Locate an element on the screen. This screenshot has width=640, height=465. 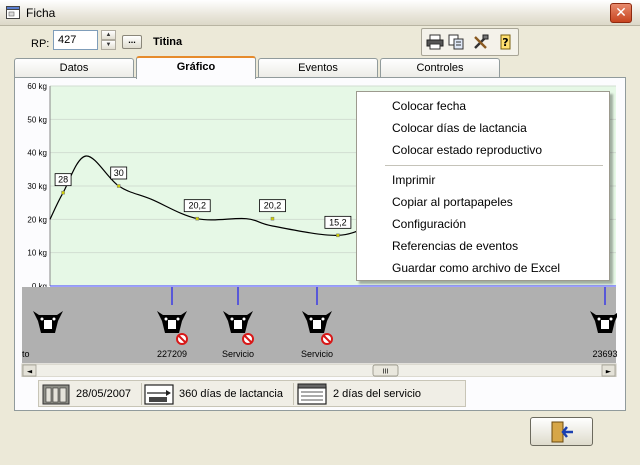
calendar-folder-icon is located at coordinates (56, 394).